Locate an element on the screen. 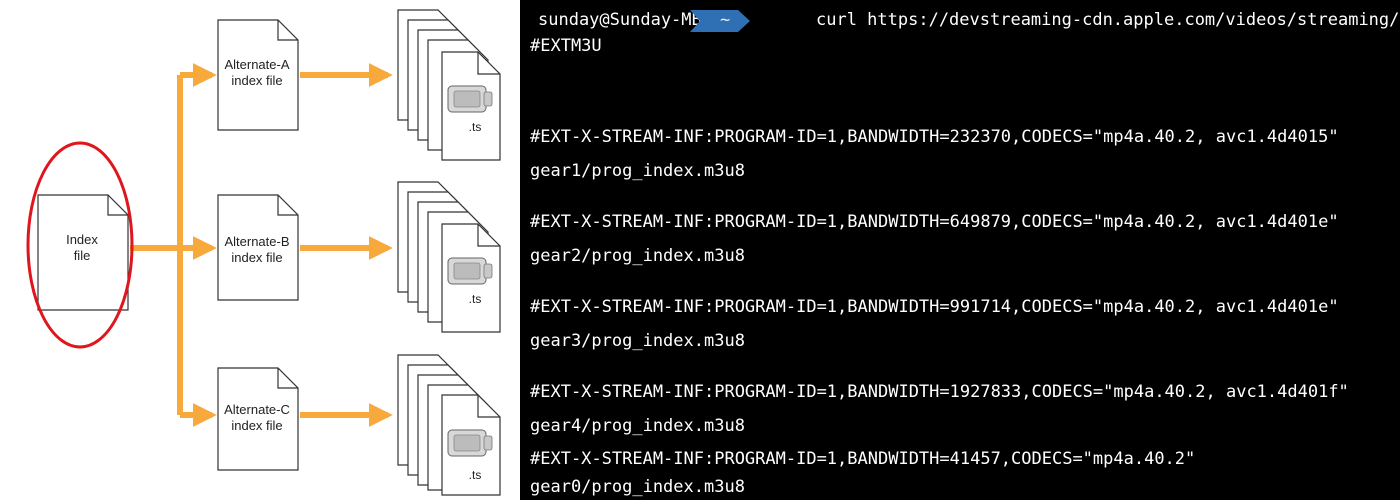  index-file-label: Index file is located at coordinates (82, 247).